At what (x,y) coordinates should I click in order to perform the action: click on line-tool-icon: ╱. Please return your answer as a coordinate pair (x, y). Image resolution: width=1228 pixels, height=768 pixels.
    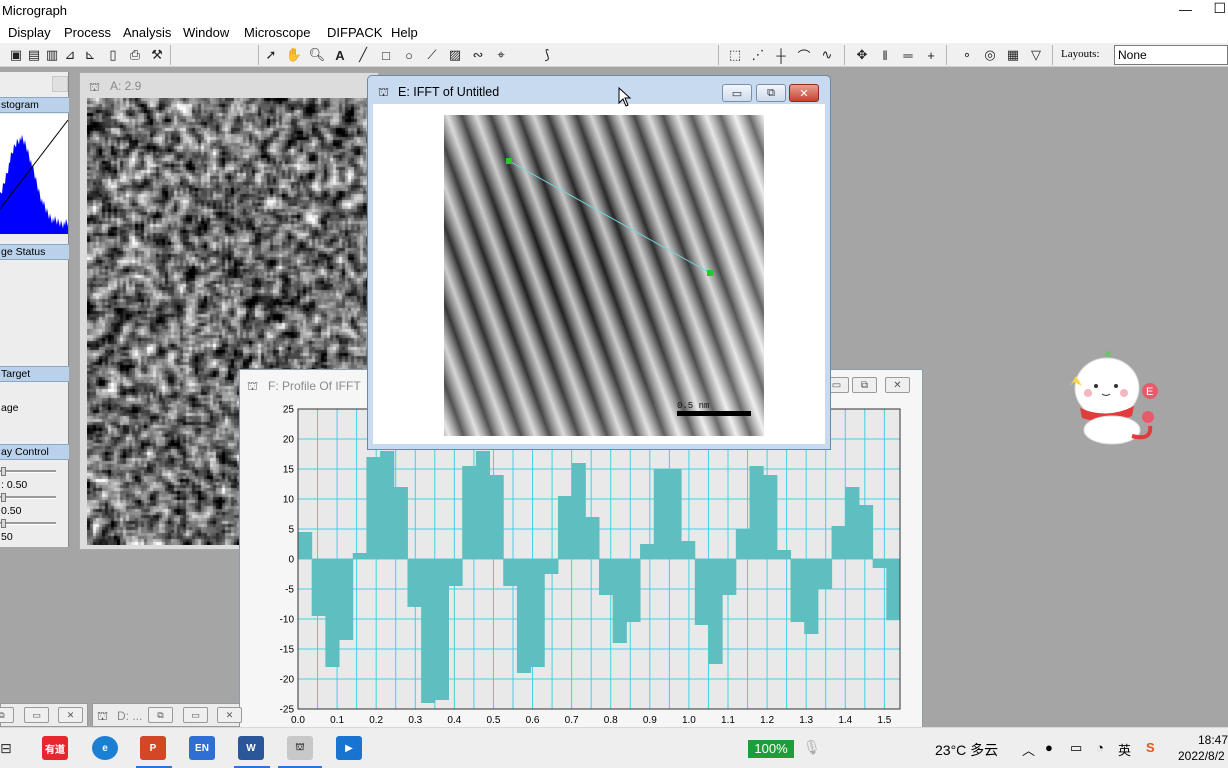
    Looking at the image, I should click on (363, 55).